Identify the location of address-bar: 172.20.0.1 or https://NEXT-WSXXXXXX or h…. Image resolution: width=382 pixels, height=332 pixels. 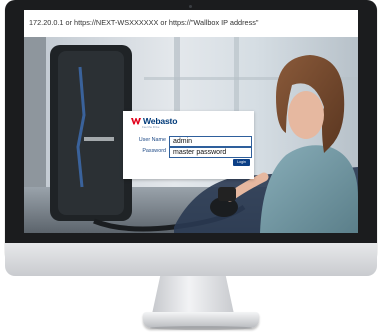
(191, 24).